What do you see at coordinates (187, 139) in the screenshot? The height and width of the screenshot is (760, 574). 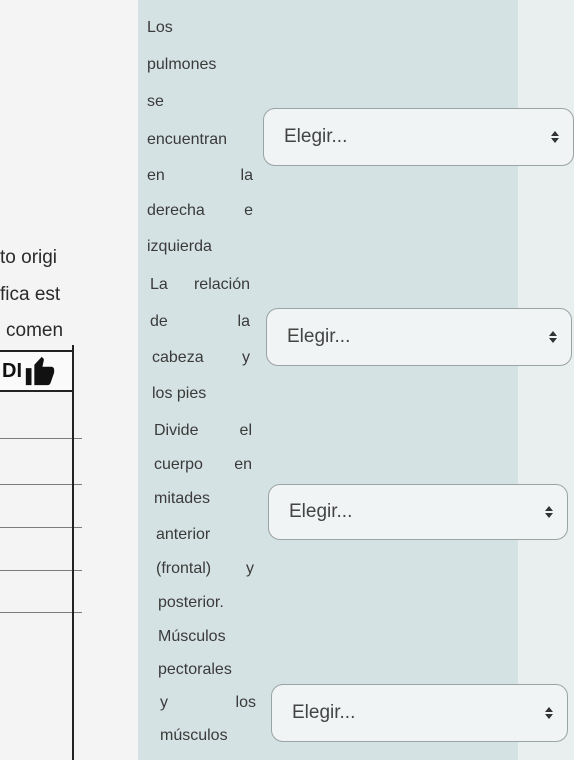 I see `question-1-text: encuentran` at bounding box center [187, 139].